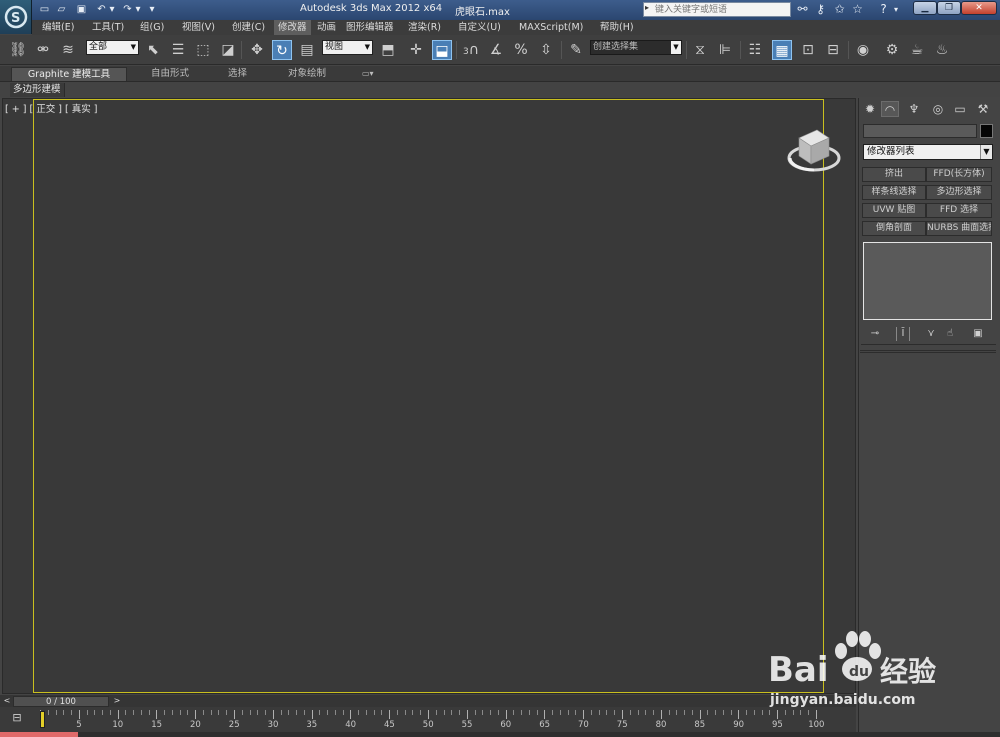  I want to click on help-dropdown-icon: ▾, so click(896, 9).